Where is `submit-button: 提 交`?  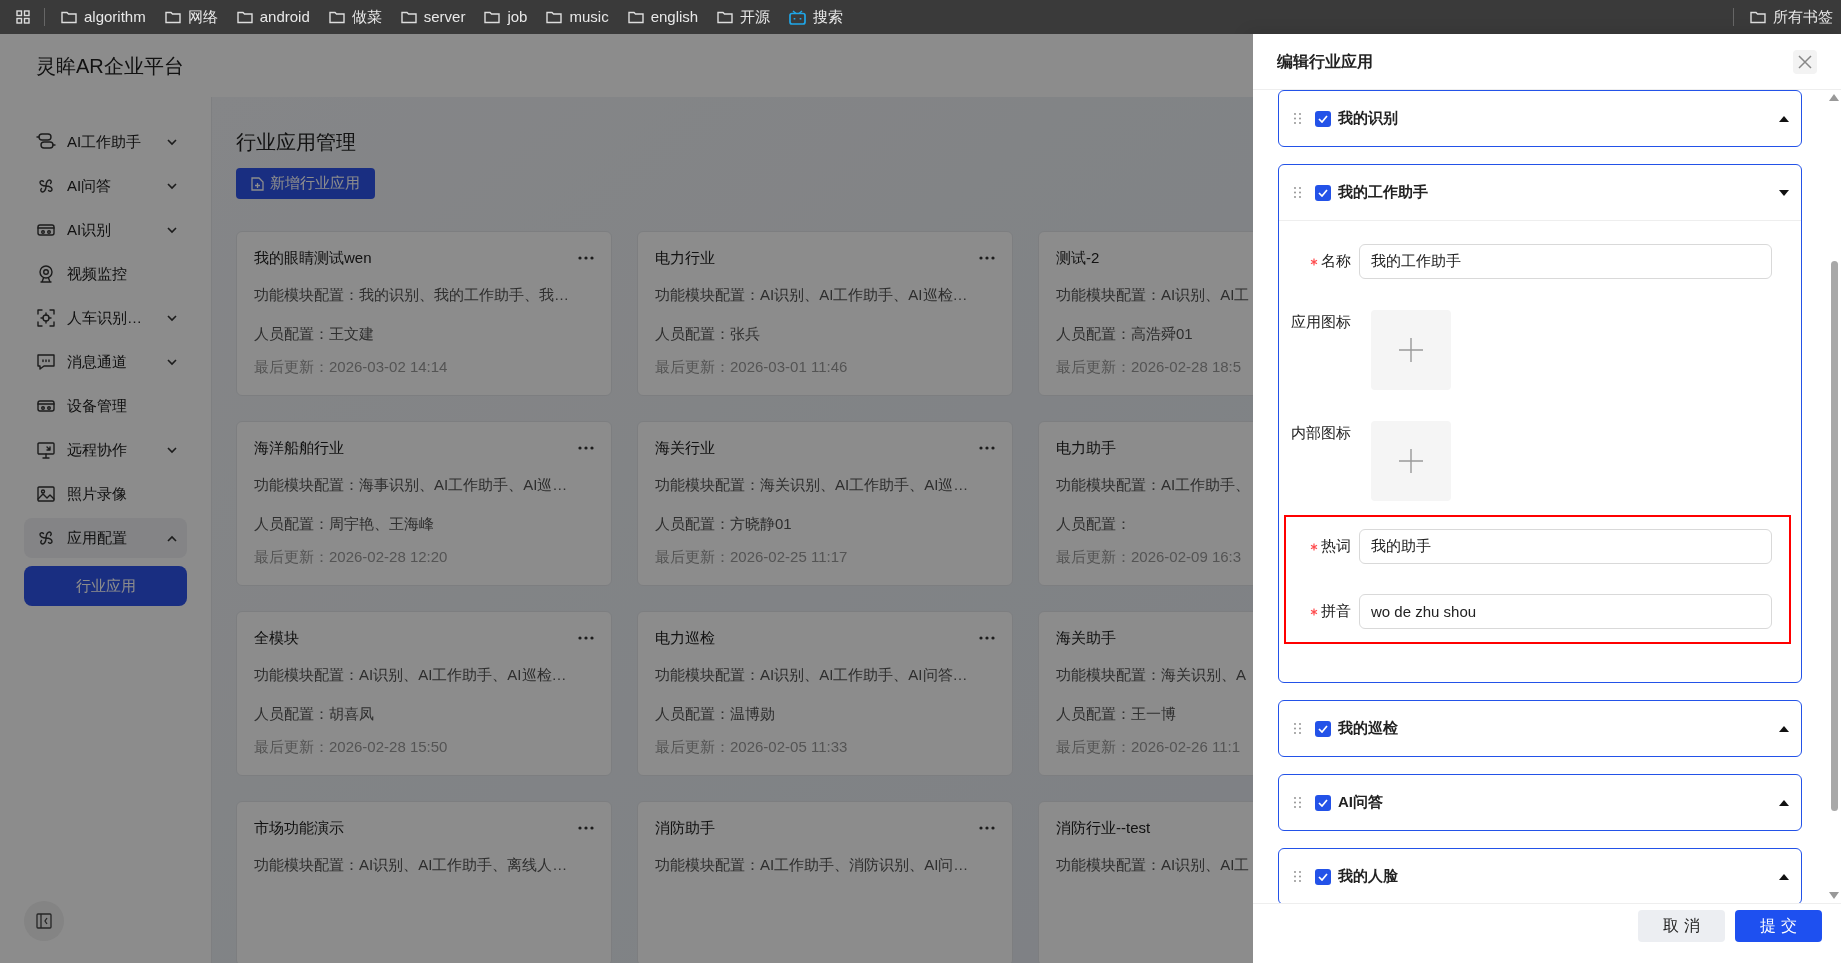
submit-button: 提 交 is located at coordinates (1778, 926).